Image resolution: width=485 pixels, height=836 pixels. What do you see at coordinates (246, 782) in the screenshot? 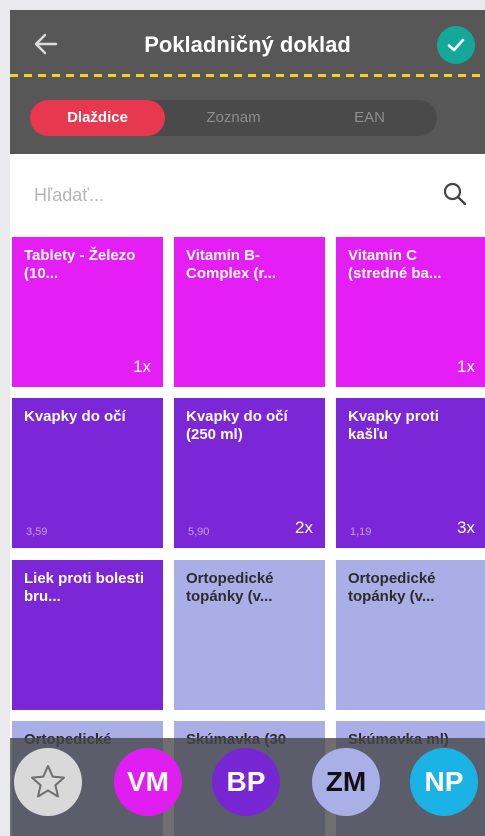
I see `quick-button-bp: BP` at bounding box center [246, 782].